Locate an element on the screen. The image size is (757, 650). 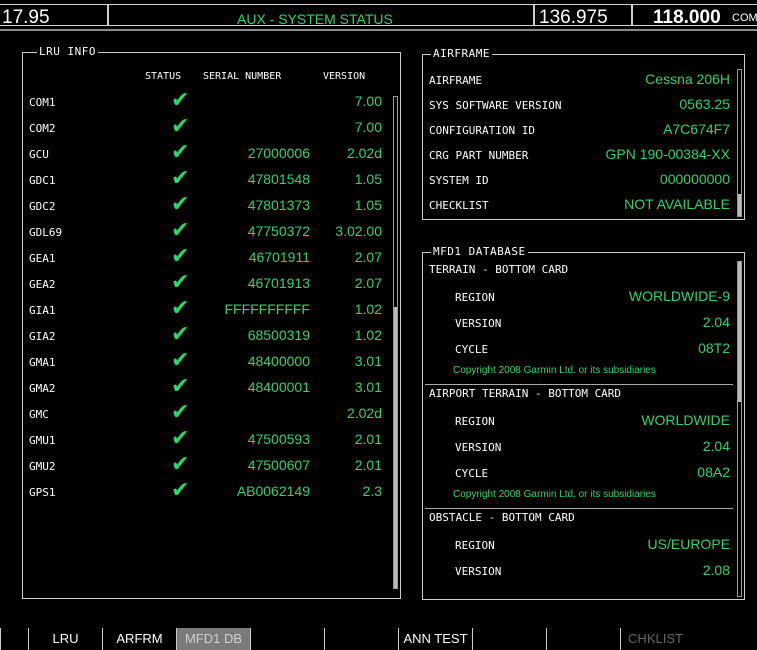
lru-row: GIA1 ✔ FFFFFFFFFF 1.02 is located at coordinates (211, 310).